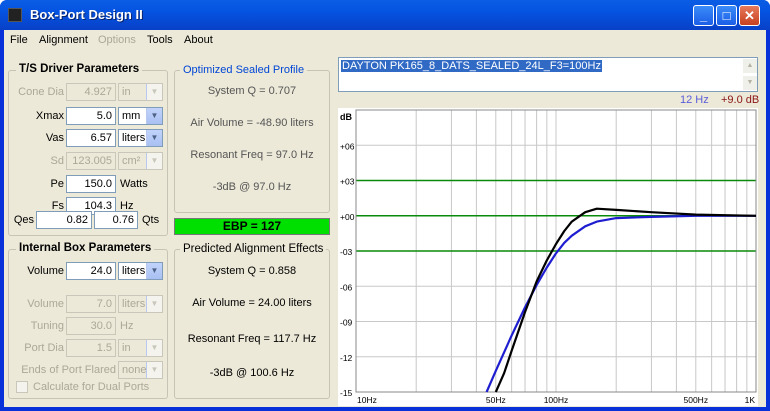 This screenshot has width=770, height=411. I want to click on volume-unit-select: liters ▼, so click(140, 271).